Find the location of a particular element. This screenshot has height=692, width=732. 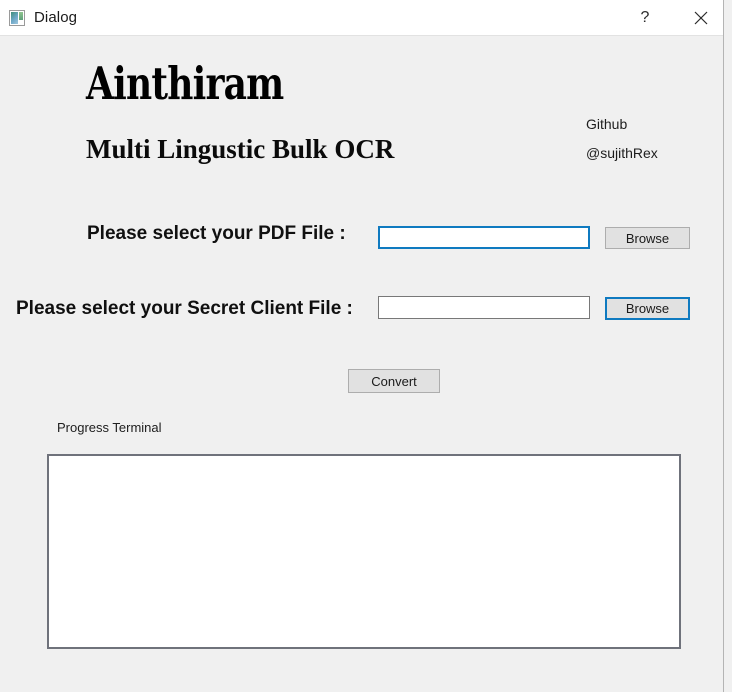

help-button: ? is located at coordinates (645, 18).